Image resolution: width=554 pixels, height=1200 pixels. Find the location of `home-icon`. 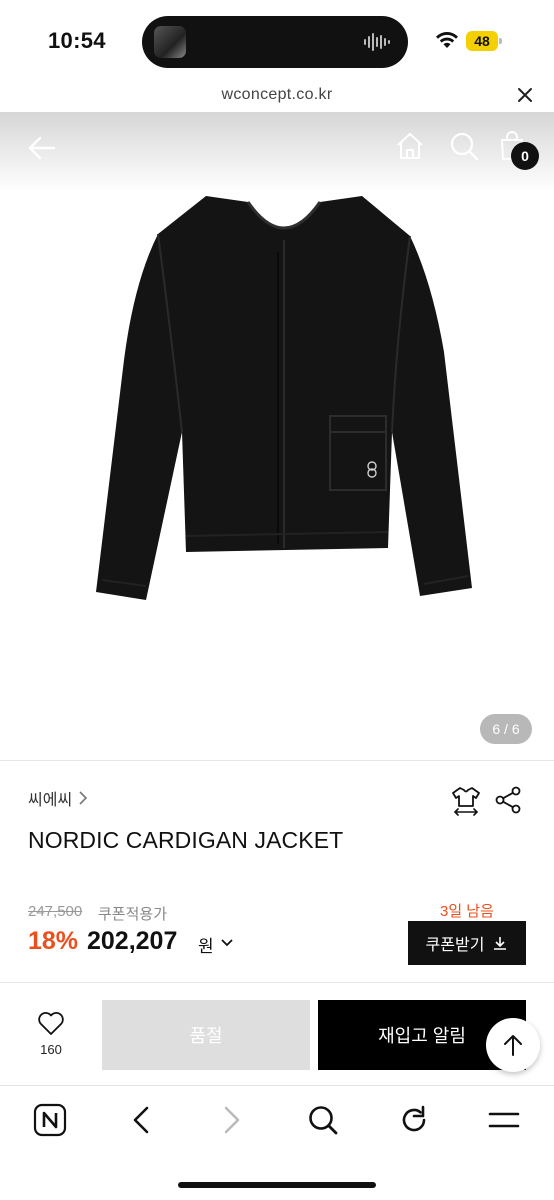

home-icon is located at coordinates (410, 146).